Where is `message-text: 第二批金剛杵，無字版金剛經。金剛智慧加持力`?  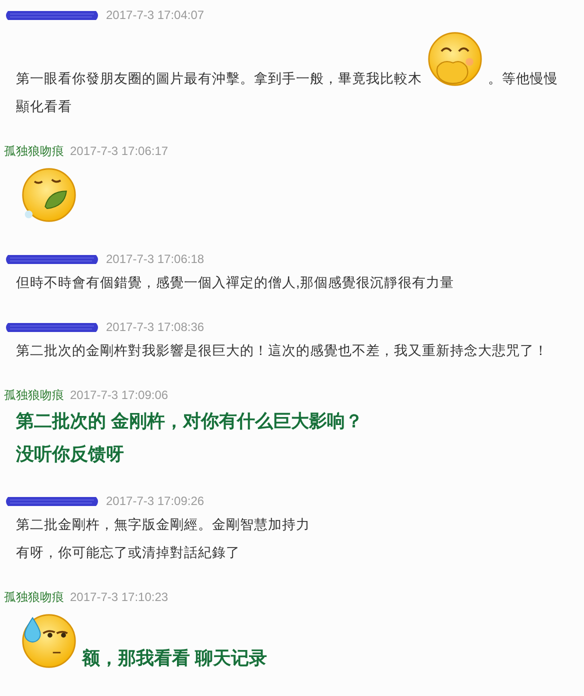
message-text: 第二批金剛杵，無字版金剛經。金剛智慧加持力 is located at coordinates (163, 524).